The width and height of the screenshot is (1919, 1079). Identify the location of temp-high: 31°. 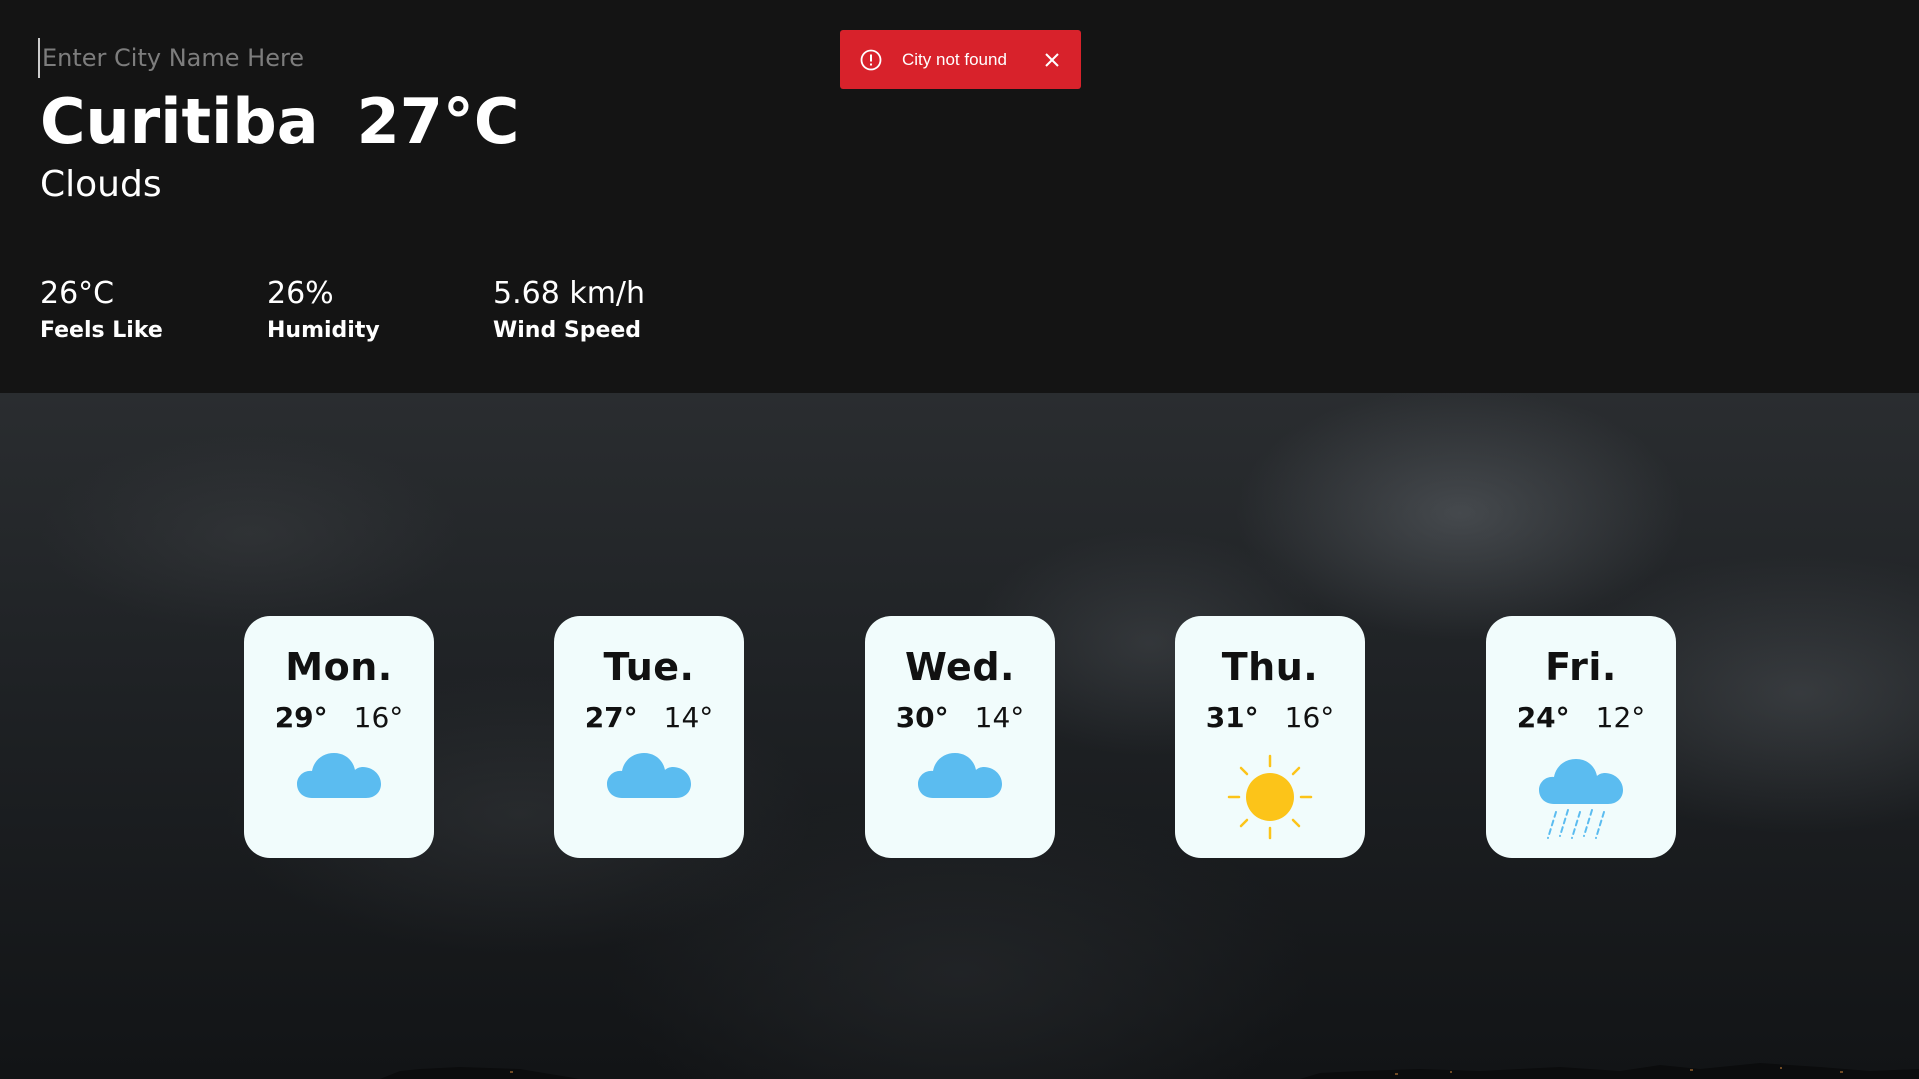
(1232, 717).